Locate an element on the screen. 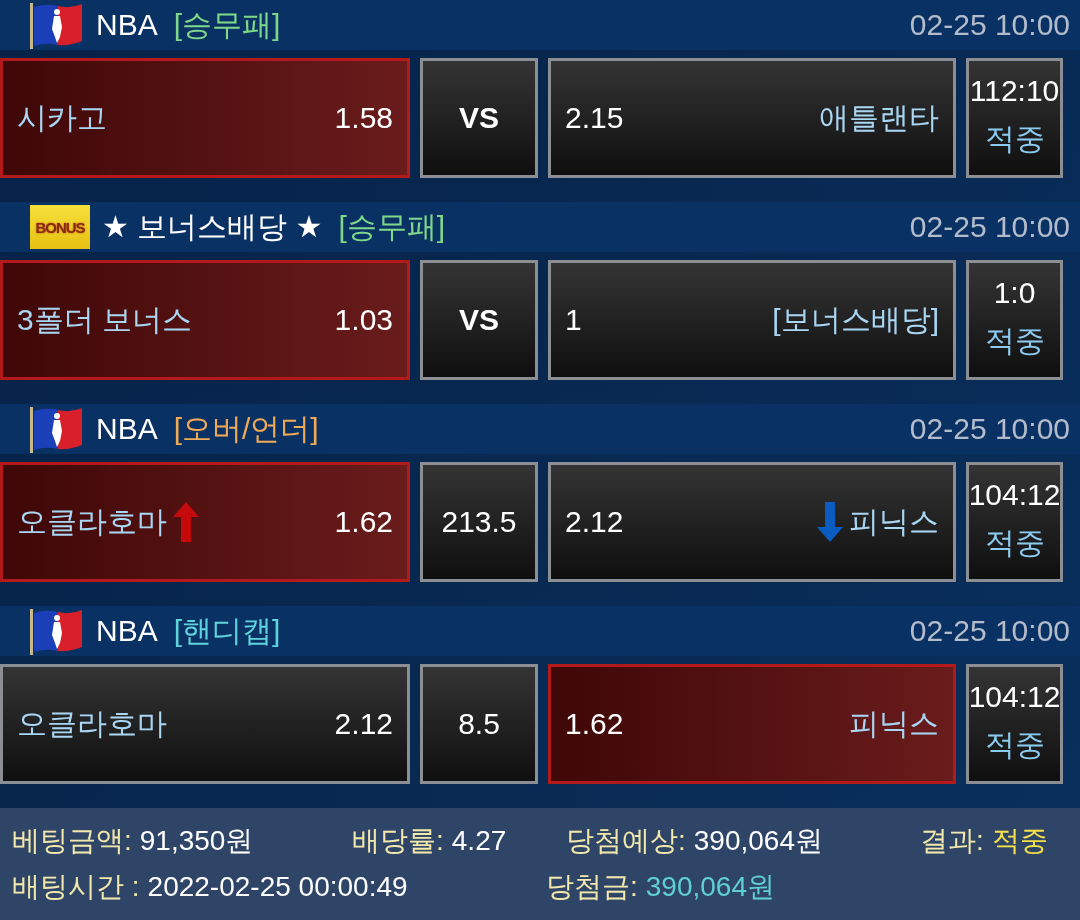 The height and width of the screenshot is (920, 1080). score-text: 1:0 is located at coordinates (1014, 293).